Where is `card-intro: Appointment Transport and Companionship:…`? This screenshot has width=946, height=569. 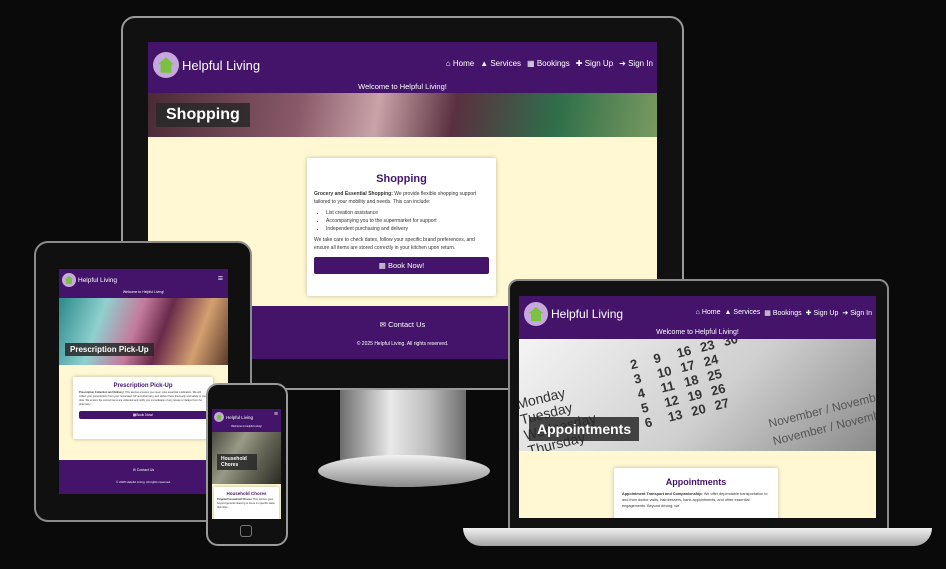
card-intro: Appointment Transport and Companionship:… is located at coordinates (695, 500).